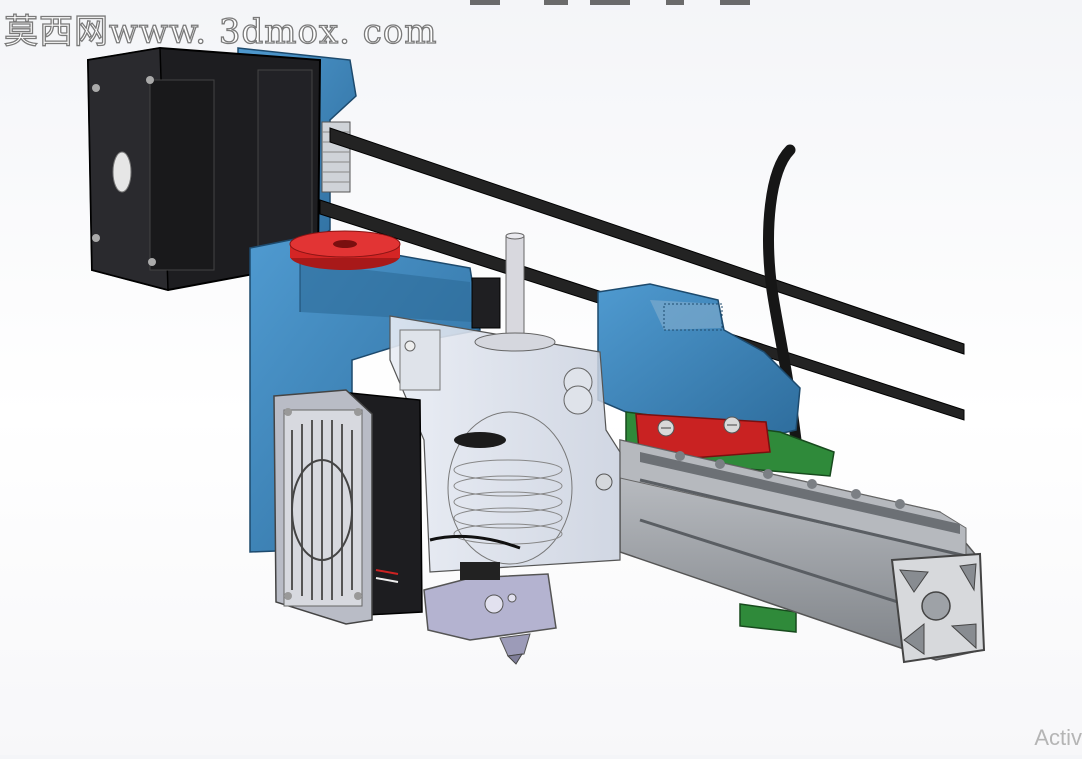 This screenshot has width=1082, height=759. What do you see at coordinates (630, 3) in the screenshot?
I see `toolbar-fragment` at bounding box center [630, 3].